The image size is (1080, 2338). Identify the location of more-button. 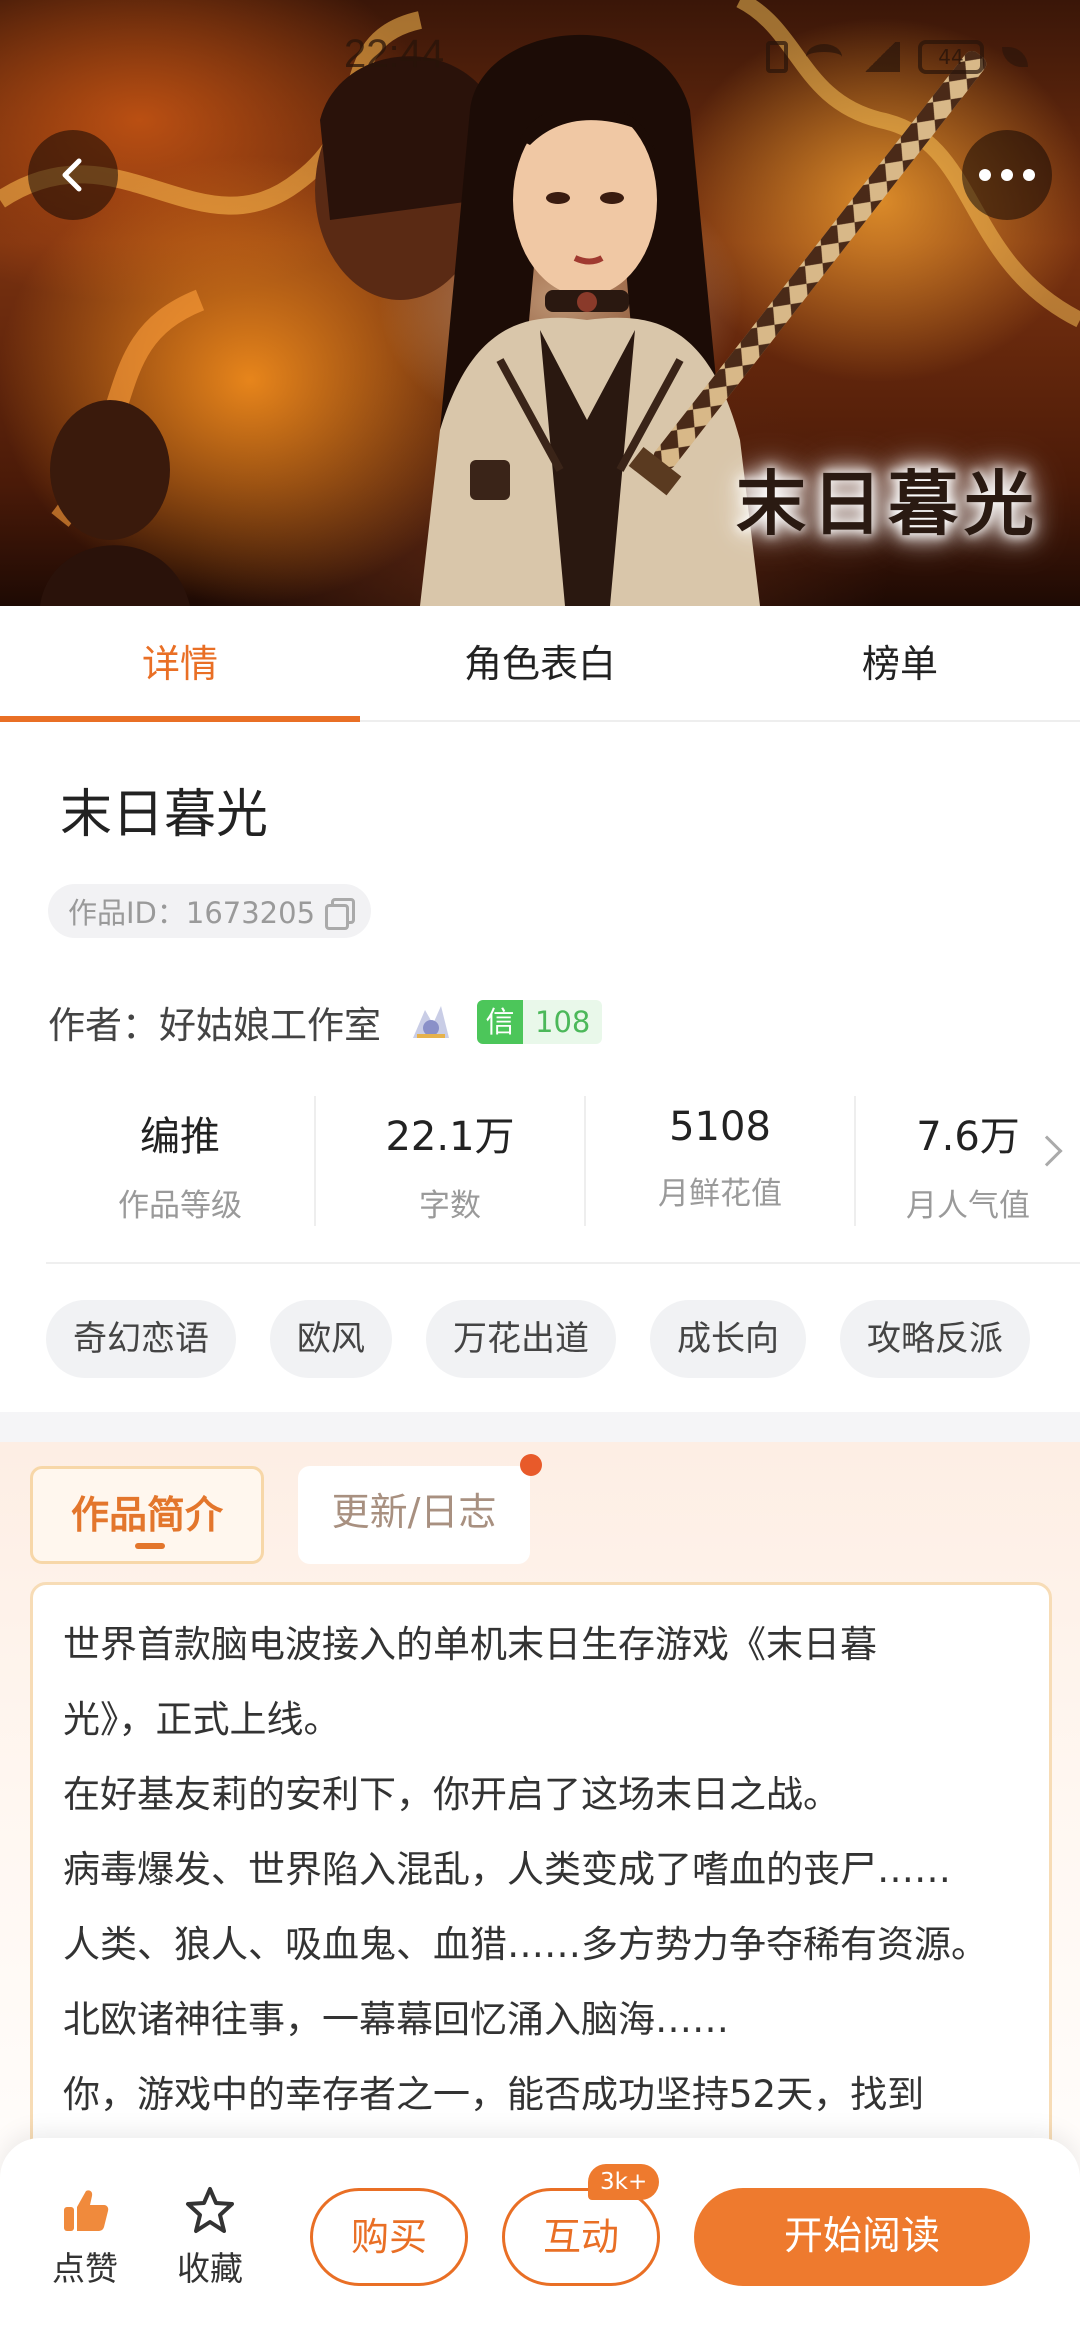
(1007, 175).